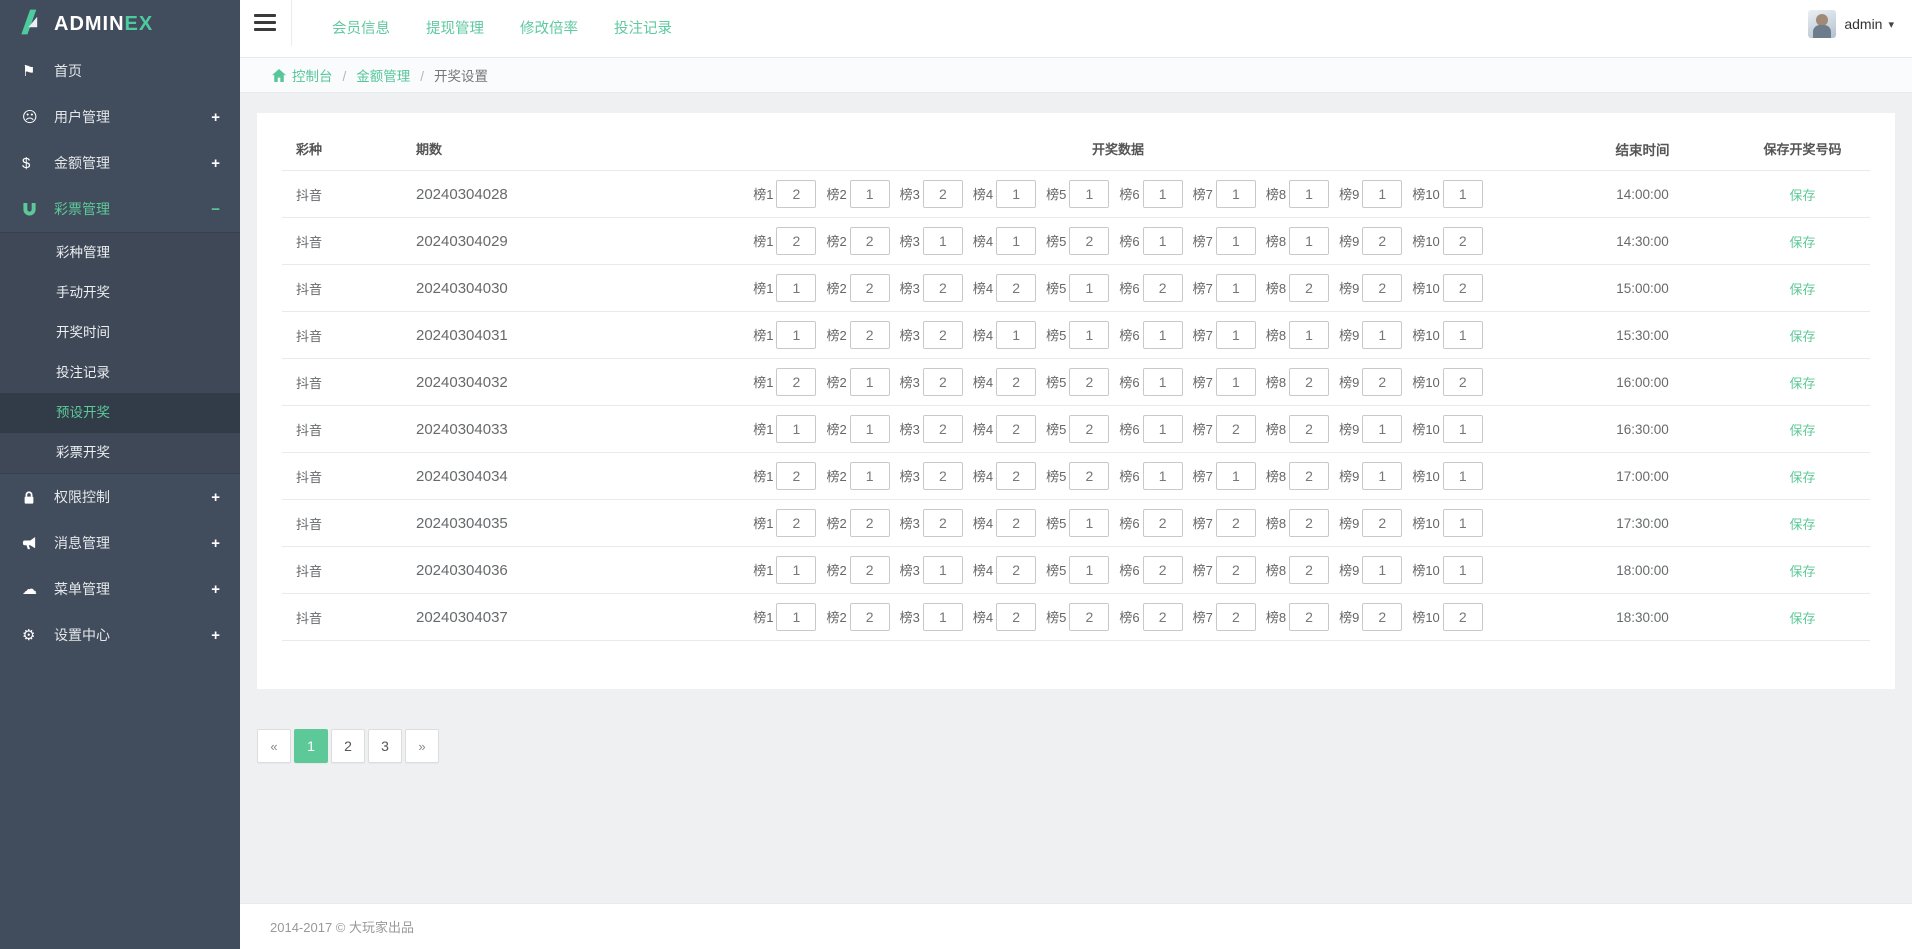 The height and width of the screenshot is (949, 1912). I want to click on sidebar-item-users: ☹ 用户管理 +, so click(120, 117).